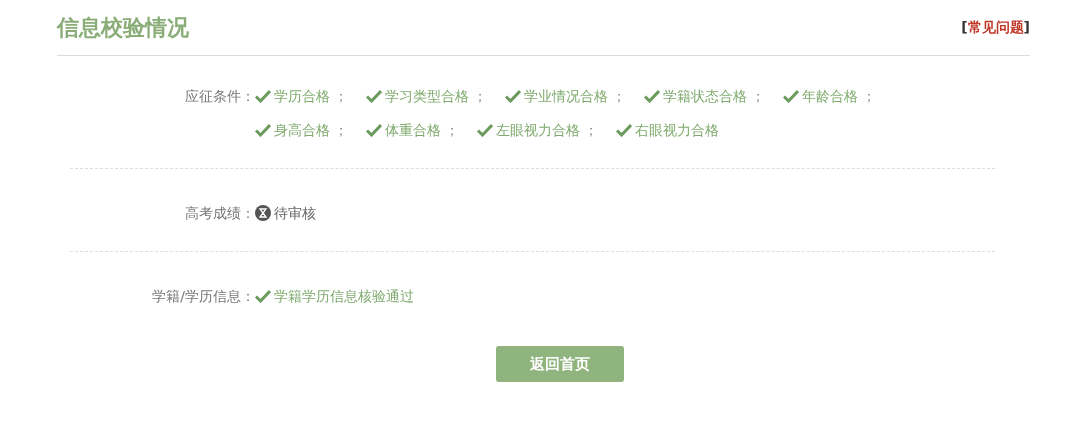 The image size is (1080, 426). Describe the element at coordinates (302, 130) in the screenshot. I see `status-text: 身高合格` at that location.